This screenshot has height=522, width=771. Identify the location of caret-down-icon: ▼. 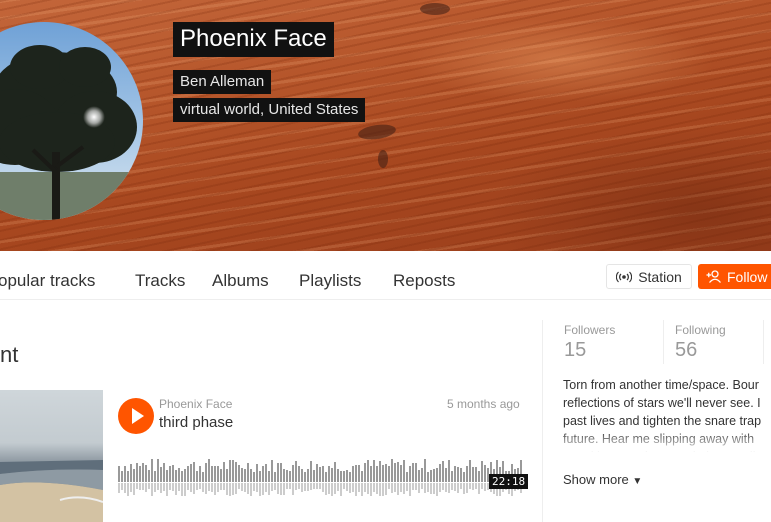
(637, 481).